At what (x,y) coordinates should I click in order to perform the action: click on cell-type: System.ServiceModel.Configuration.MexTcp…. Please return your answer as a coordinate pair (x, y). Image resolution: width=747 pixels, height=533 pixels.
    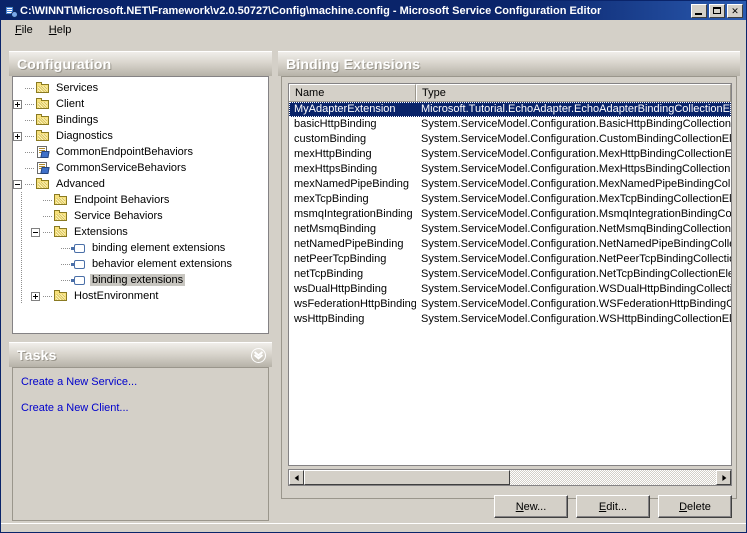
    Looking at the image, I should click on (576, 199).